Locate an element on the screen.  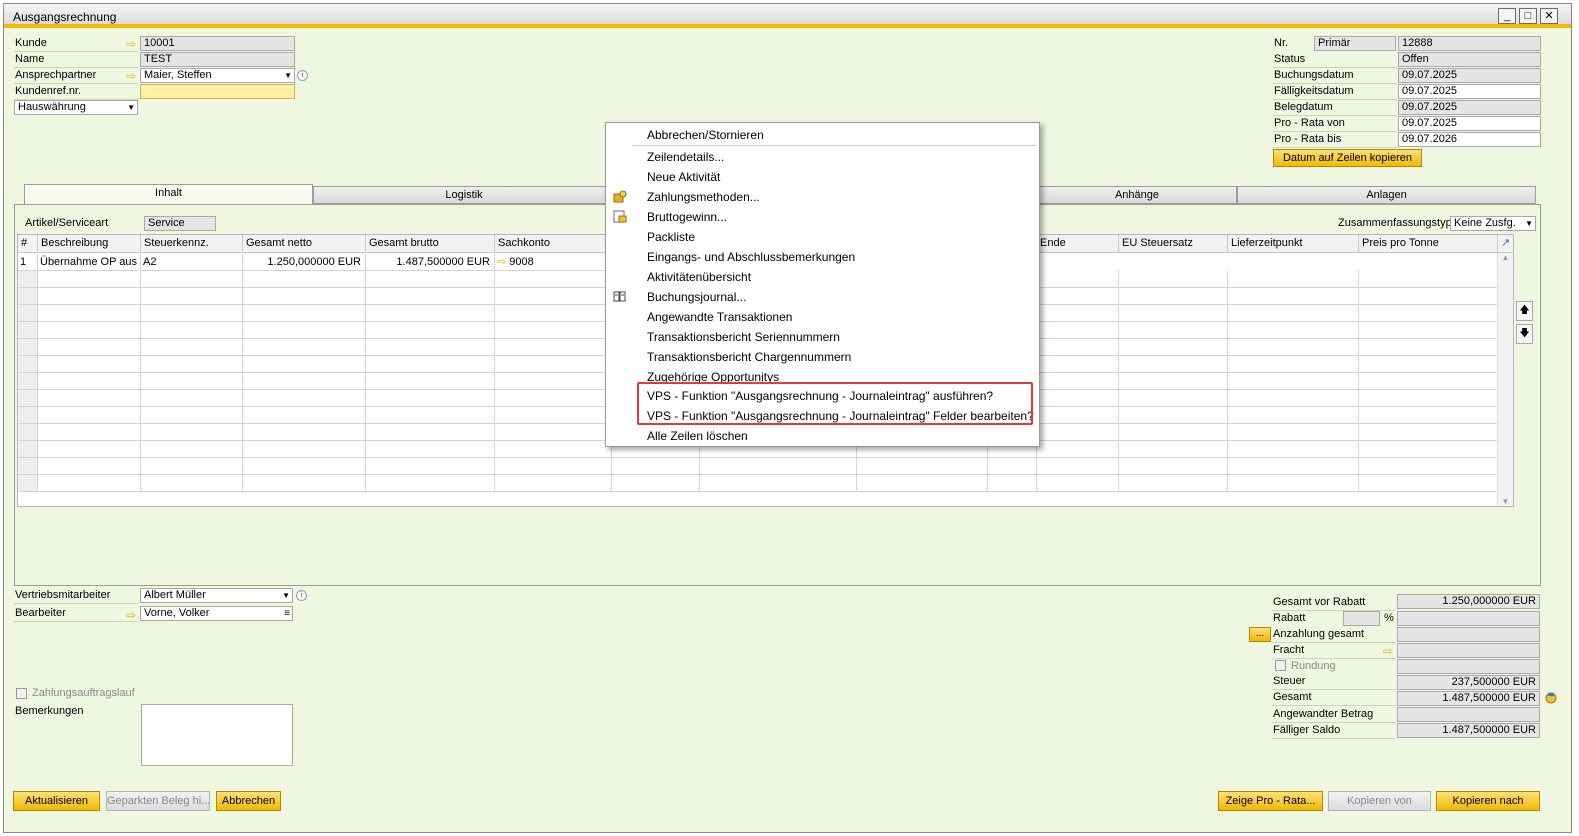
tab-anlagen: Anlagen is located at coordinates (1386, 195).